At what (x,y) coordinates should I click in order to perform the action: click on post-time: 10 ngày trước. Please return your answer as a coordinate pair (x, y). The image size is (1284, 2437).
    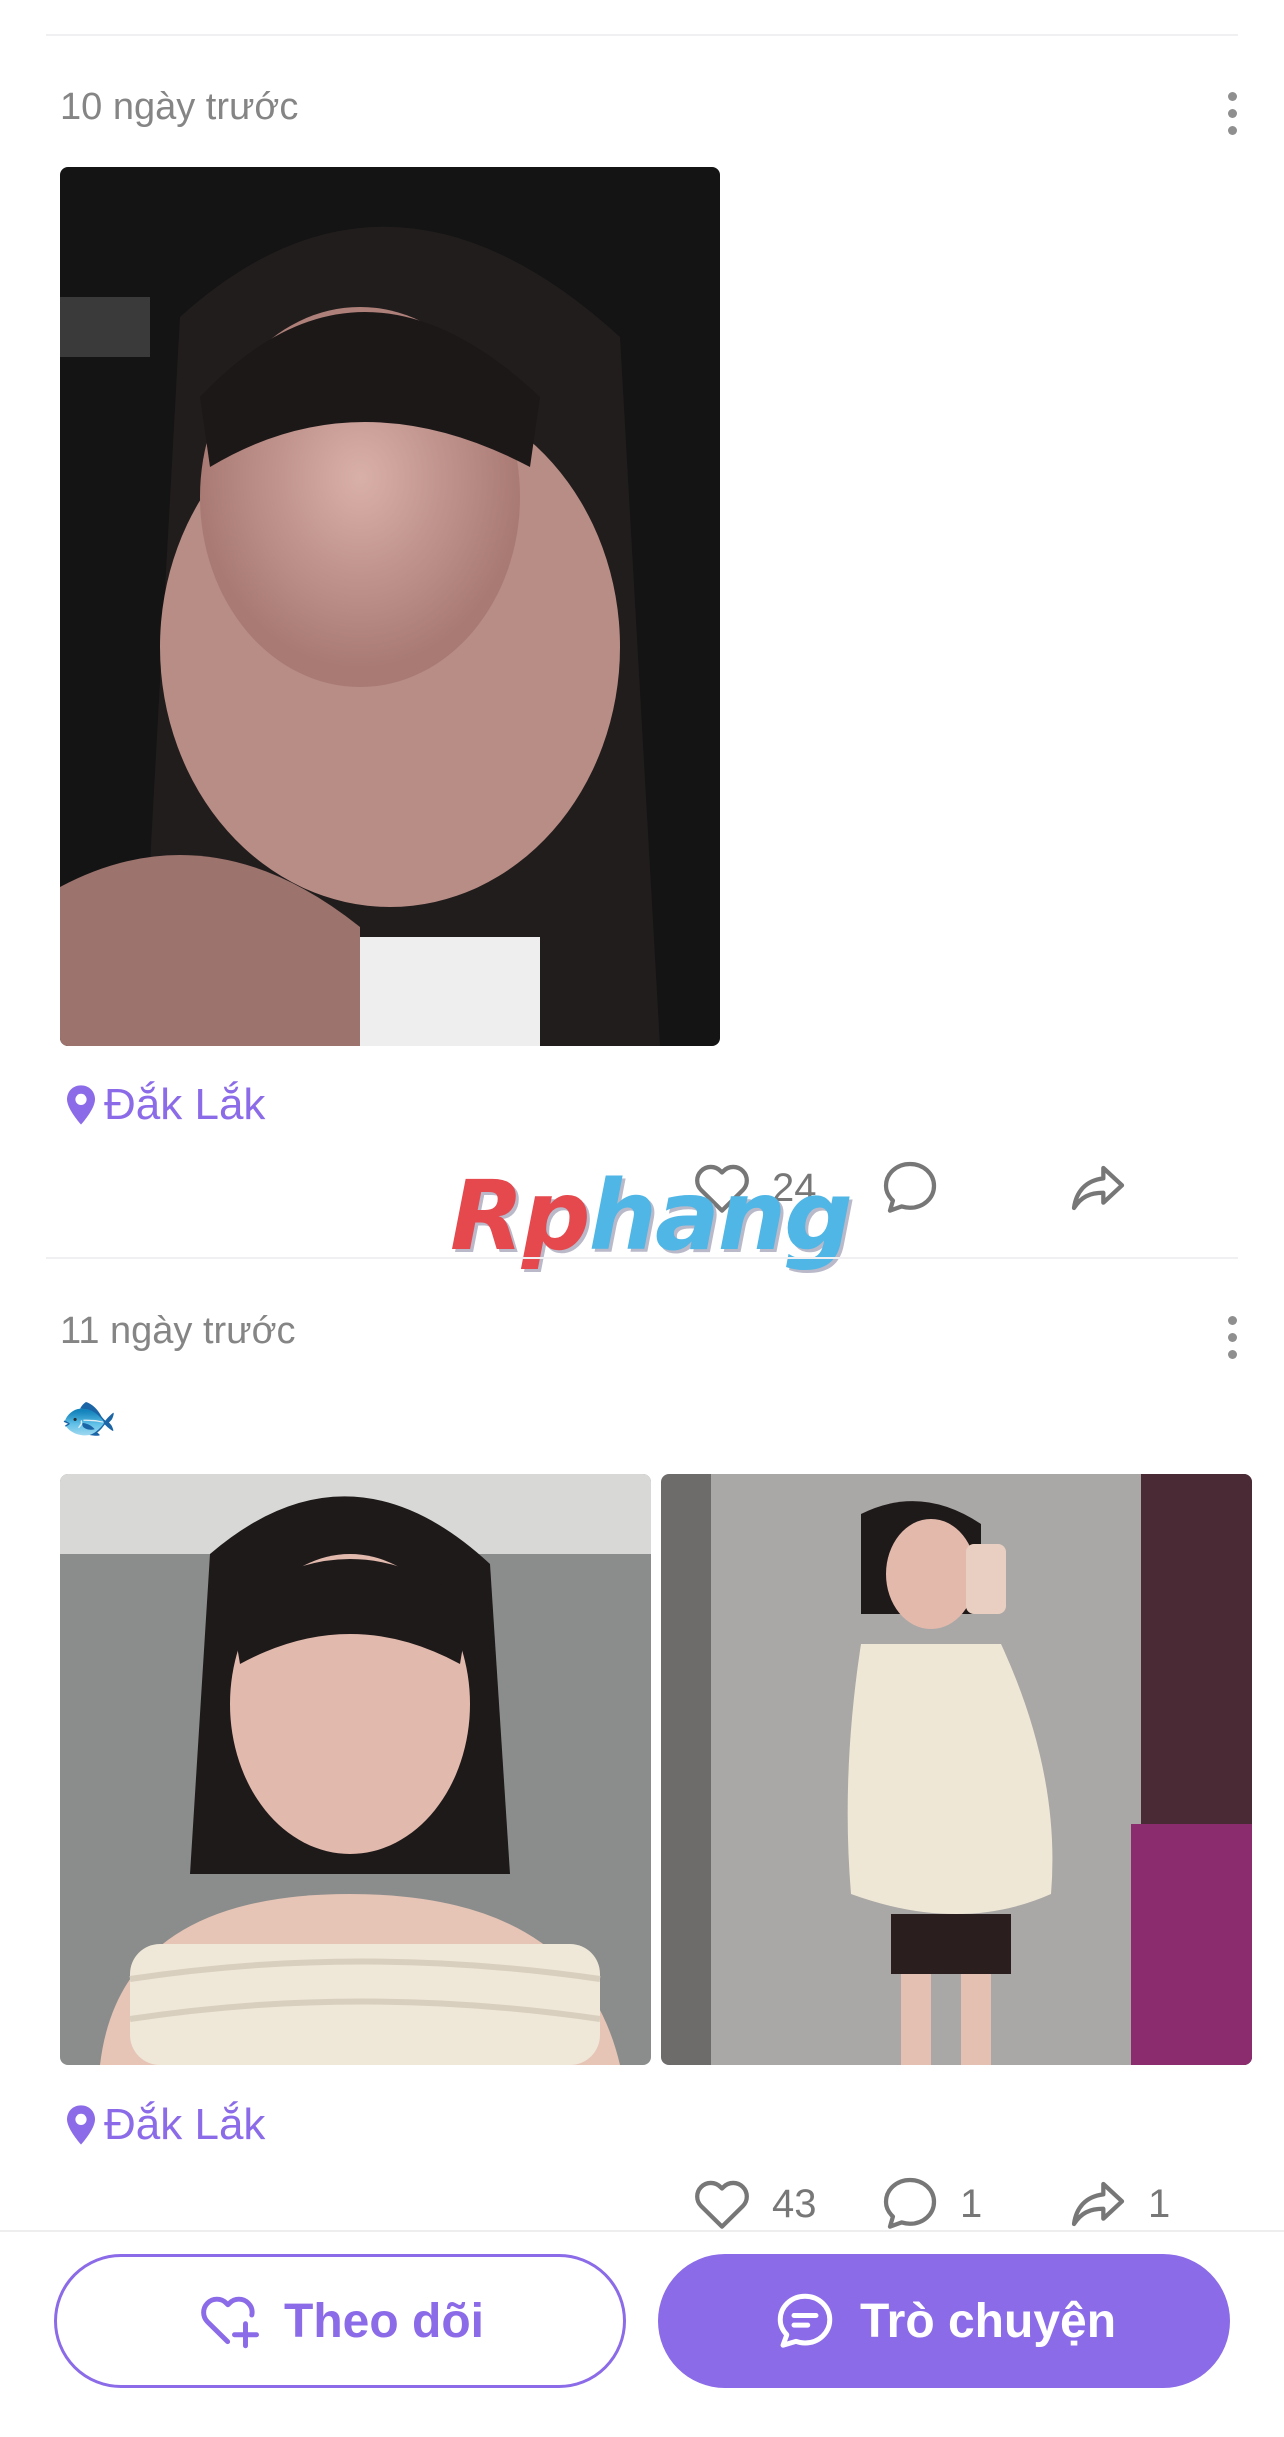
    Looking at the image, I should click on (179, 107).